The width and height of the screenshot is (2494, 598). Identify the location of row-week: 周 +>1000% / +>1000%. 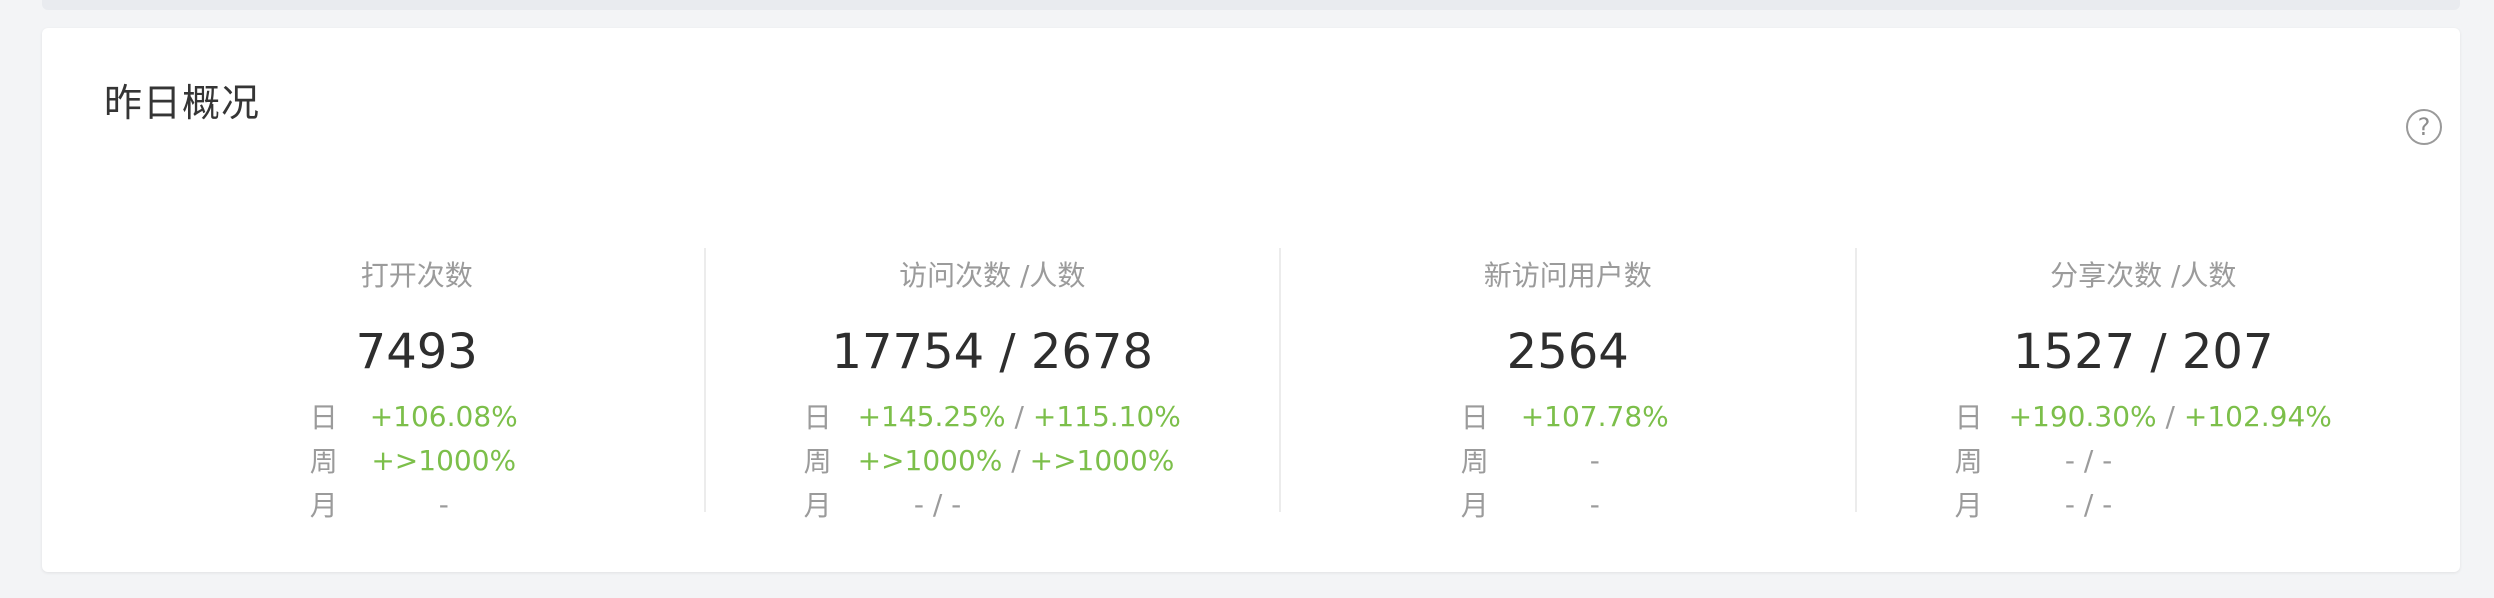
(992, 460).